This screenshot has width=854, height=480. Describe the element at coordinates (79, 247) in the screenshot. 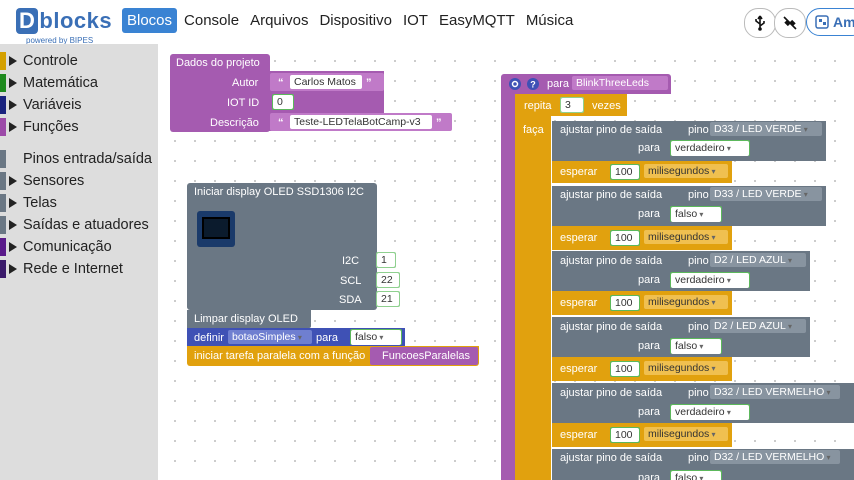

I see `category-comunicacao: Comunicação` at that location.